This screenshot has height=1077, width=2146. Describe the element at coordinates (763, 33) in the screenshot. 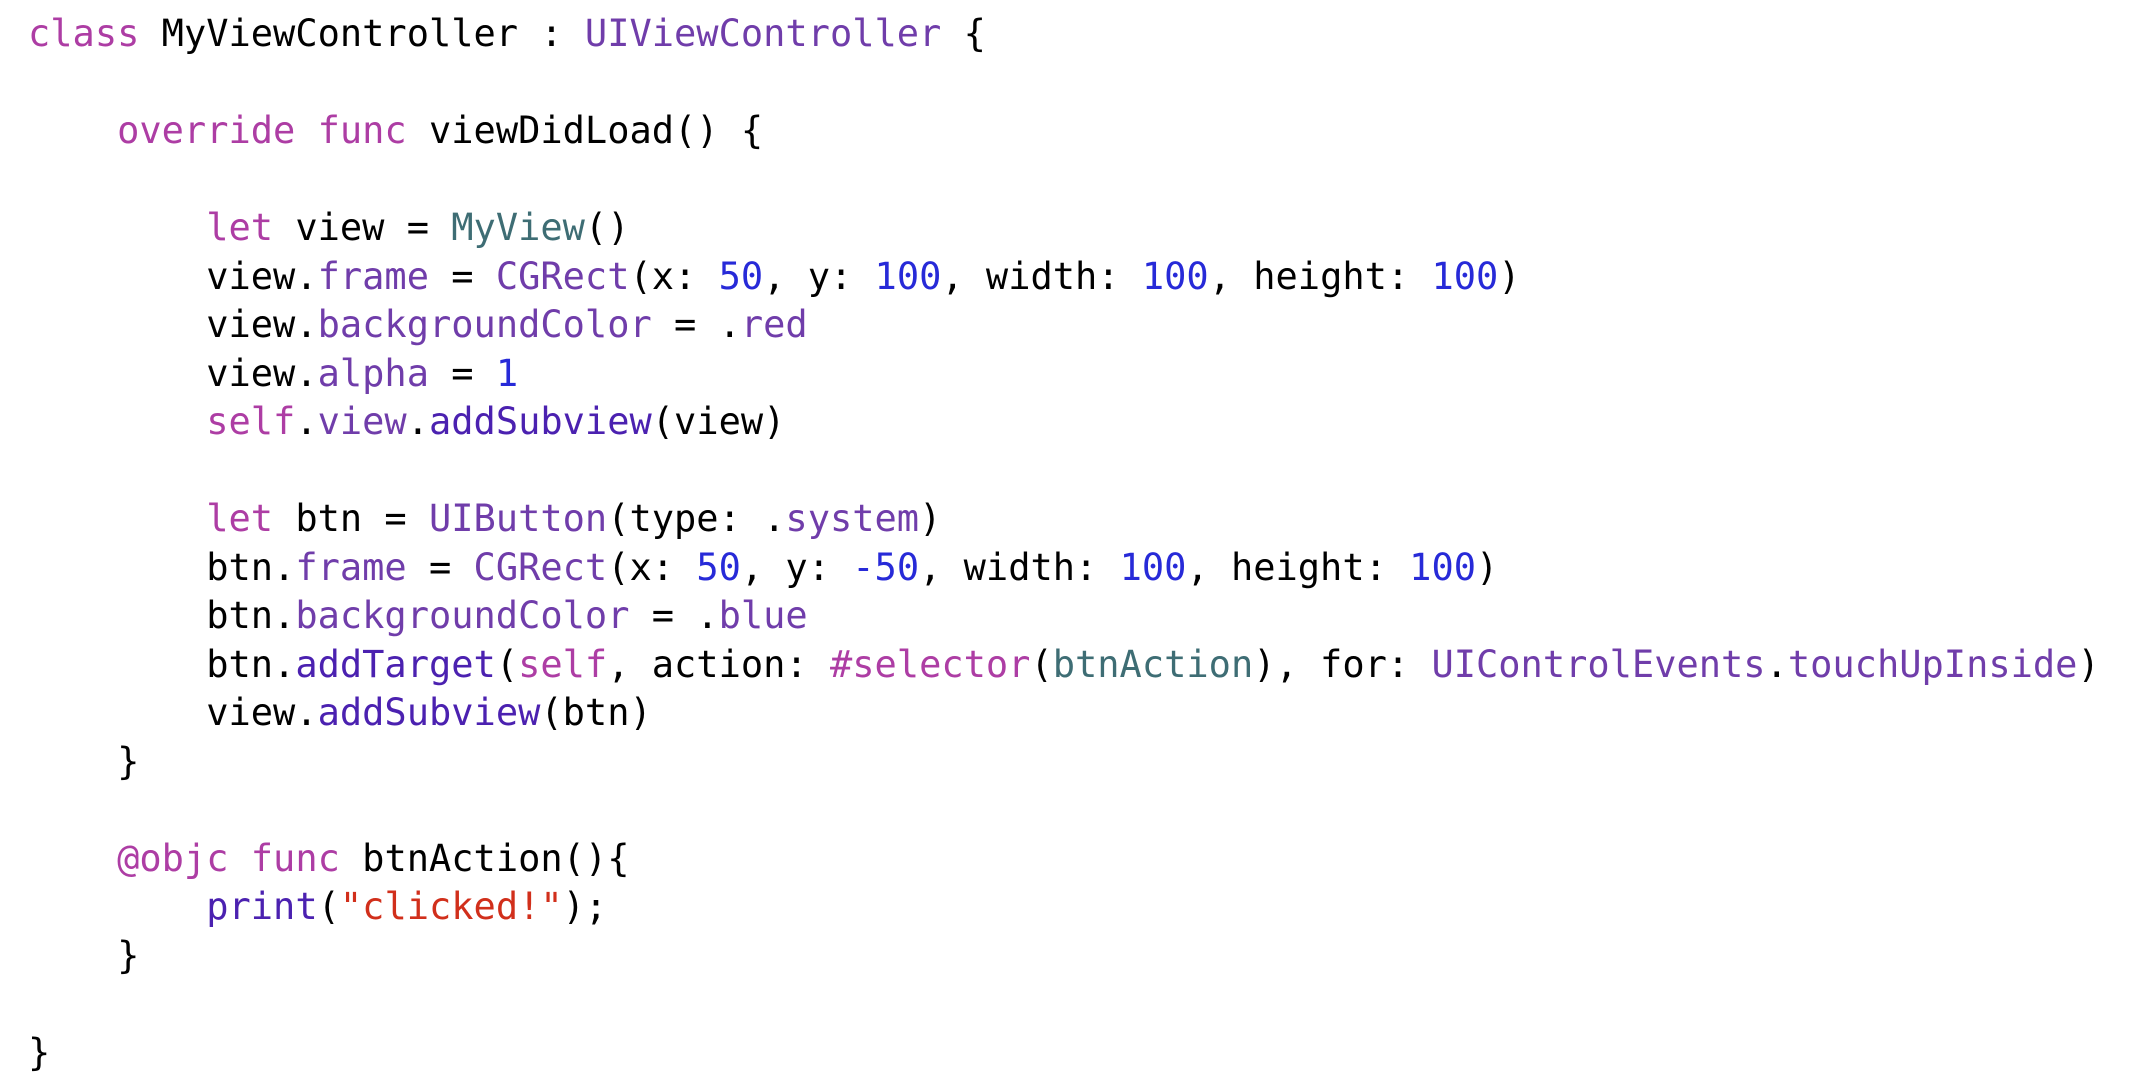

I see `code-token-type: UIViewController` at that location.